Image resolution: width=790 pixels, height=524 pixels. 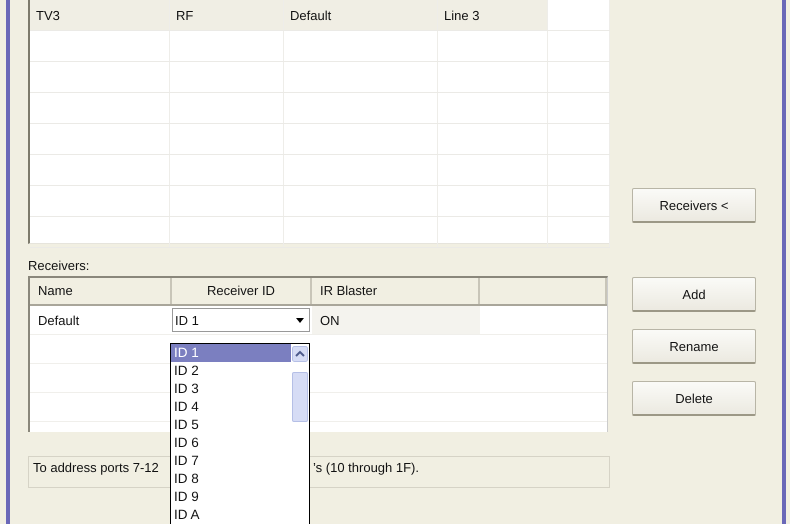 What do you see at coordinates (101, 291) in the screenshot?
I see `column-header: Name` at bounding box center [101, 291].